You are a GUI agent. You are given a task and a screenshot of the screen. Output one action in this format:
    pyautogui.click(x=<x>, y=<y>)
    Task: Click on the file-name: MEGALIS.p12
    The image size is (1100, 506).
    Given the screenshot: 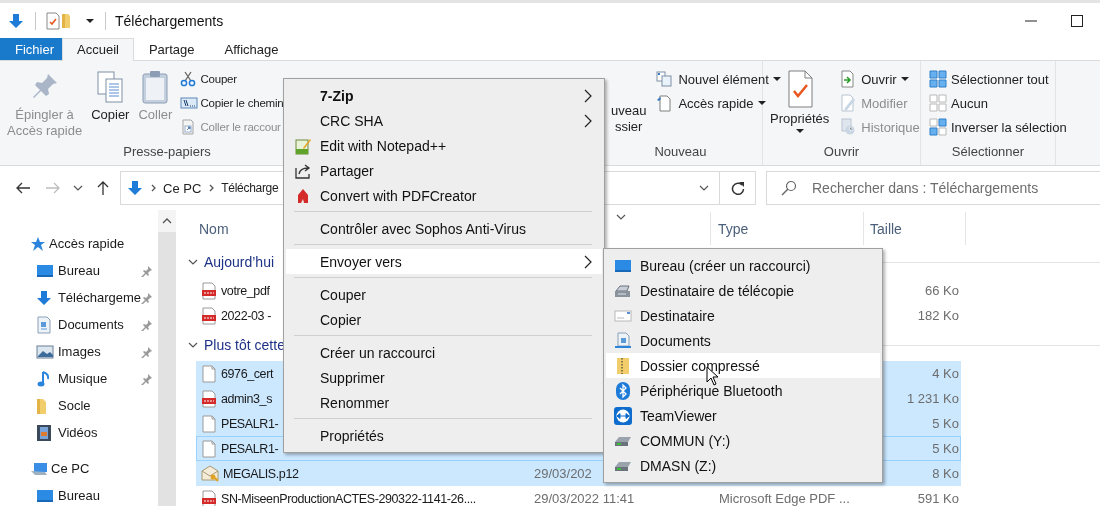 What is the action you would take?
    pyautogui.click(x=261, y=473)
    